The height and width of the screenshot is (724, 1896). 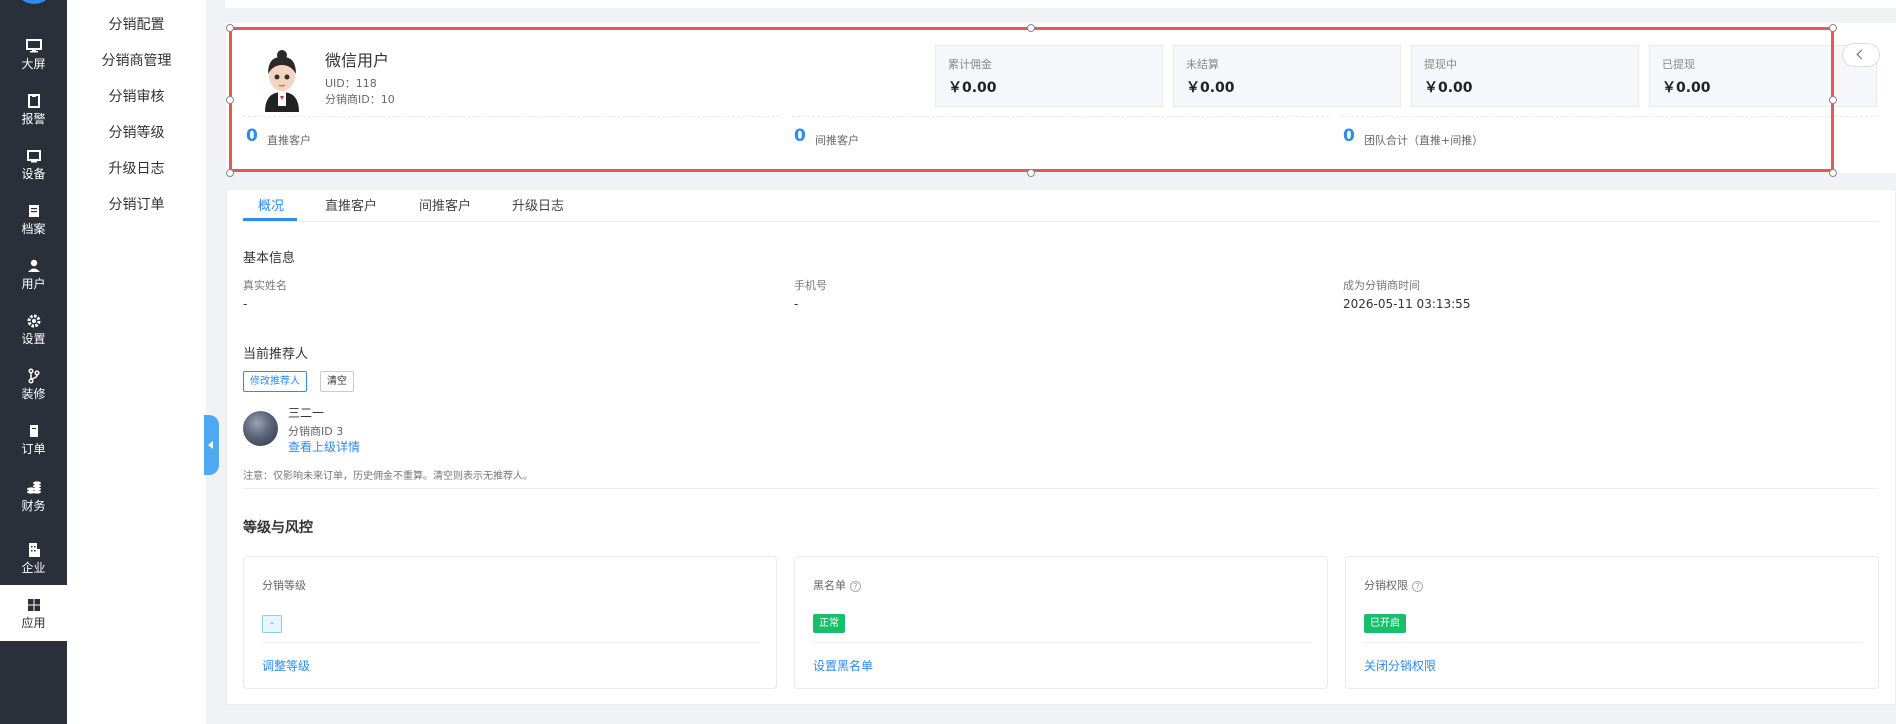 What do you see at coordinates (33, 393) in the screenshot?
I see `nav-label: 装修` at bounding box center [33, 393].